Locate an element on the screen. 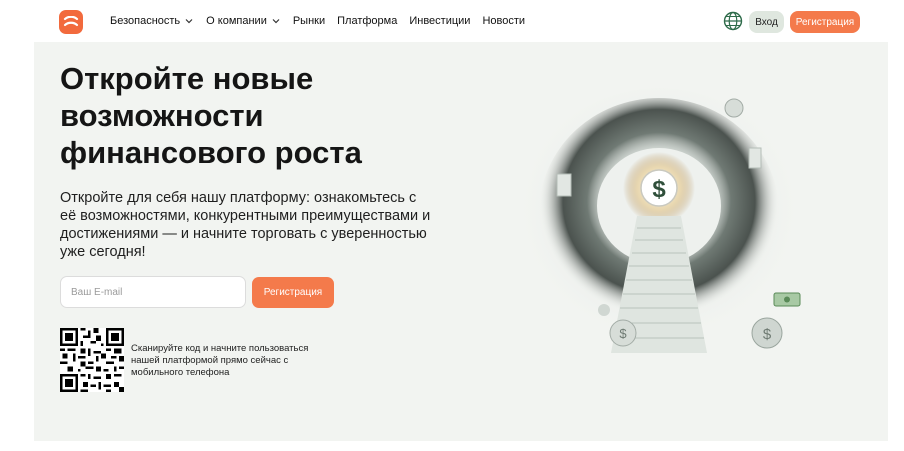  nav-item-investments: Инвестиции is located at coordinates (439, 21).